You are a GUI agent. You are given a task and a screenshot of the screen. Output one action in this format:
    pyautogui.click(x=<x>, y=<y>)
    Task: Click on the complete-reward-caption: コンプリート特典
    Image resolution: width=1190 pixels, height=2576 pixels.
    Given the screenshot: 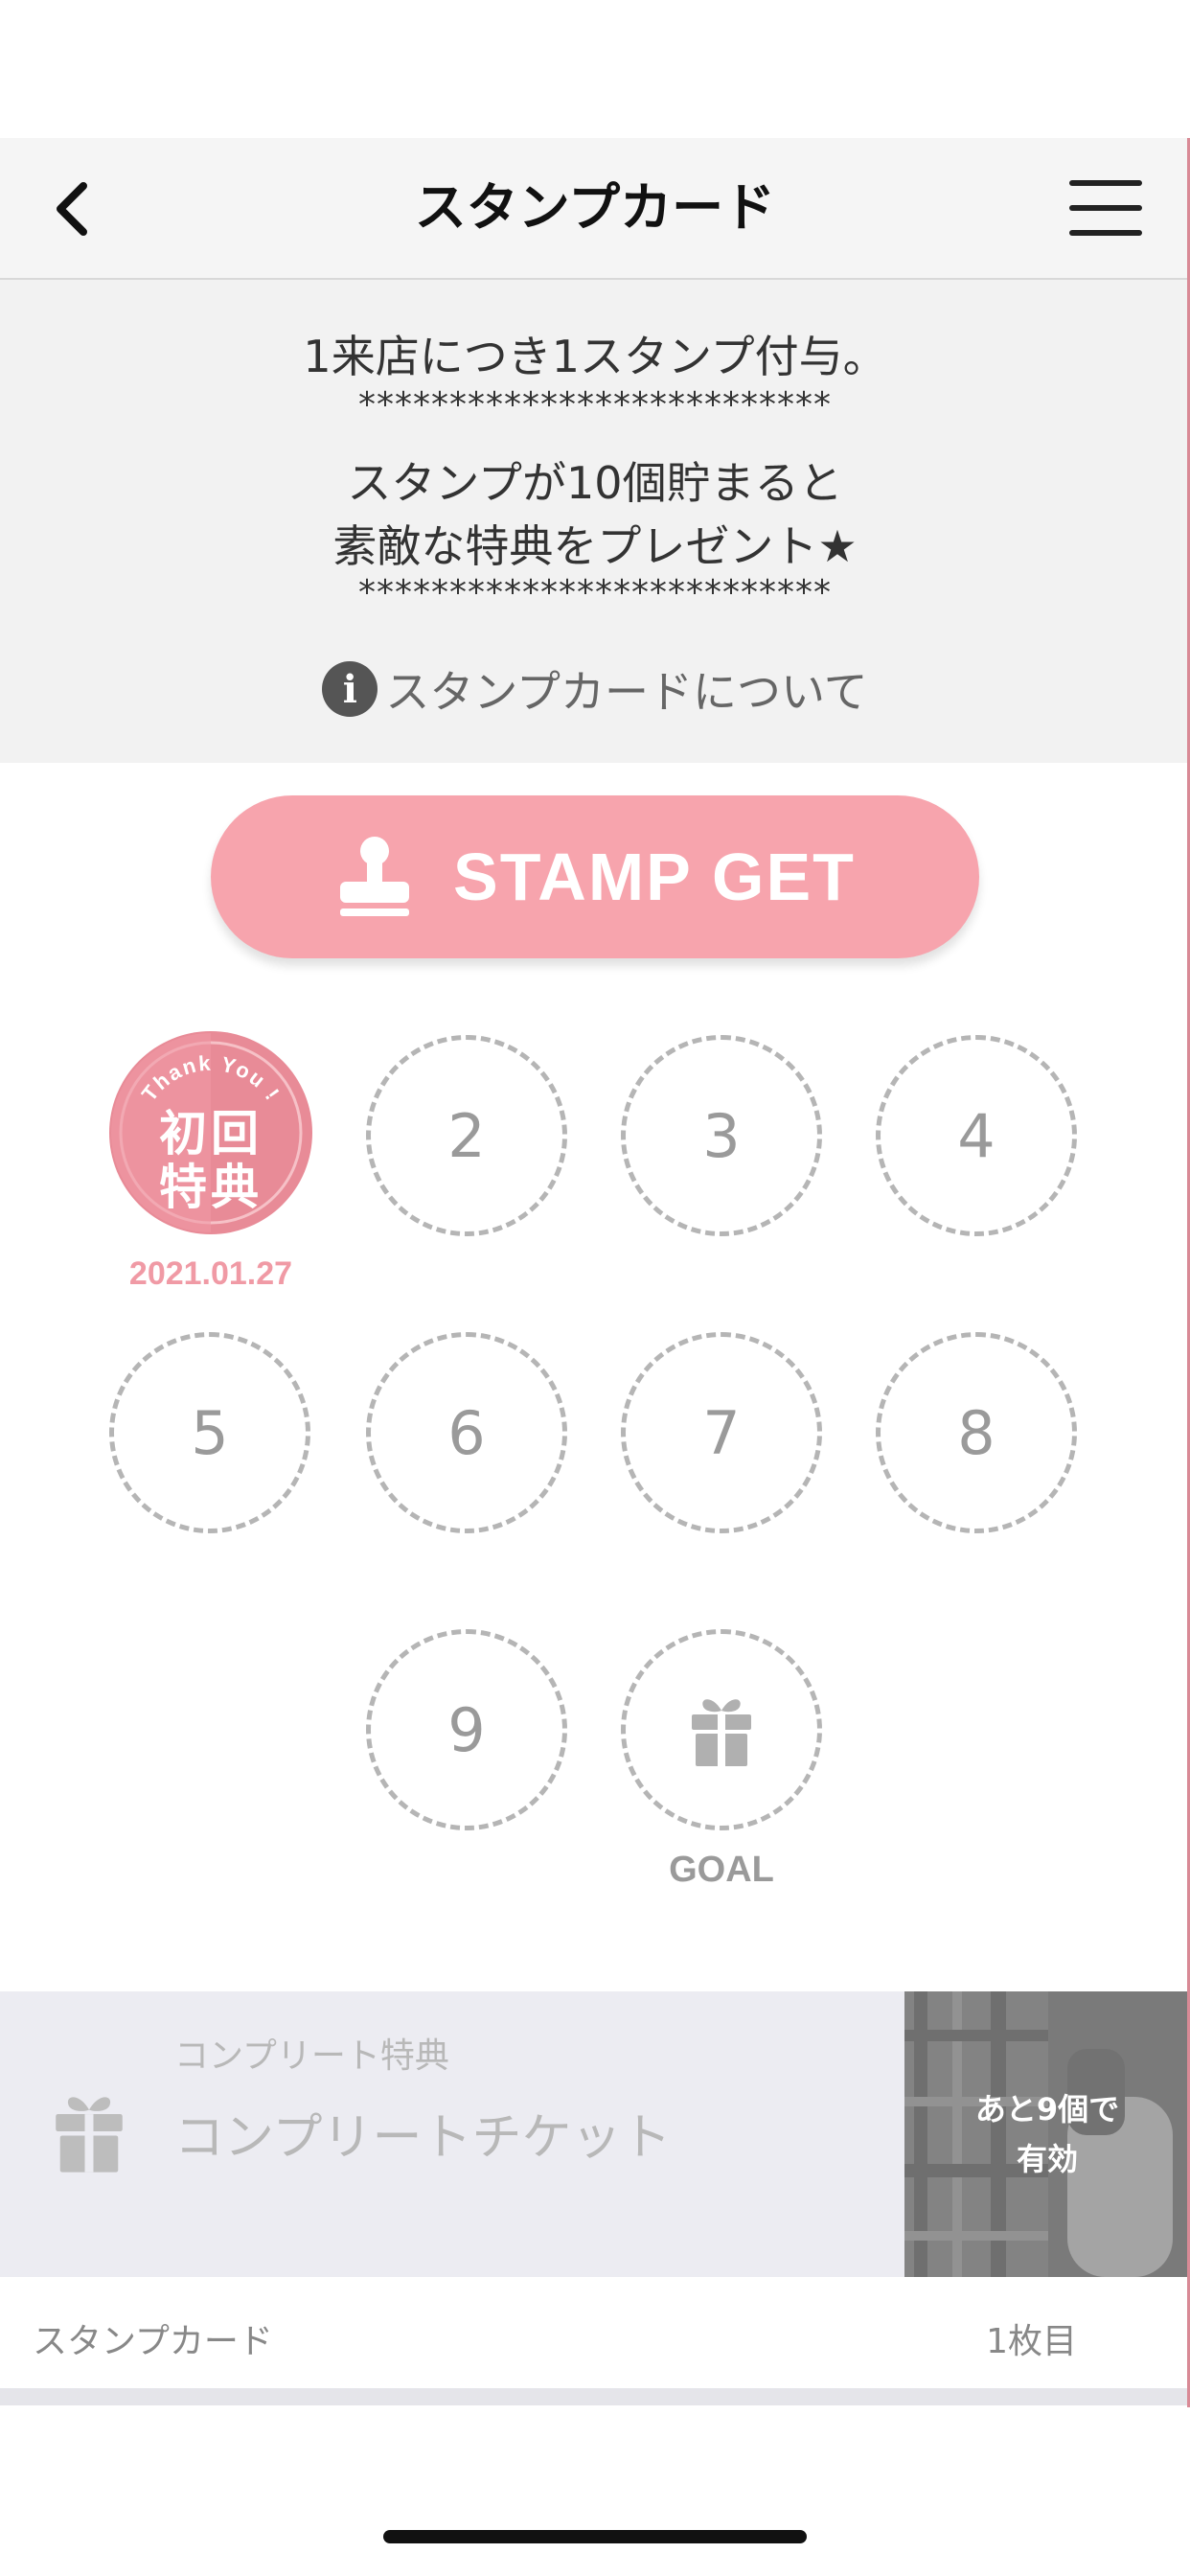 What is the action you would take?
    pyautogui.click(x=311, y=2056)
    